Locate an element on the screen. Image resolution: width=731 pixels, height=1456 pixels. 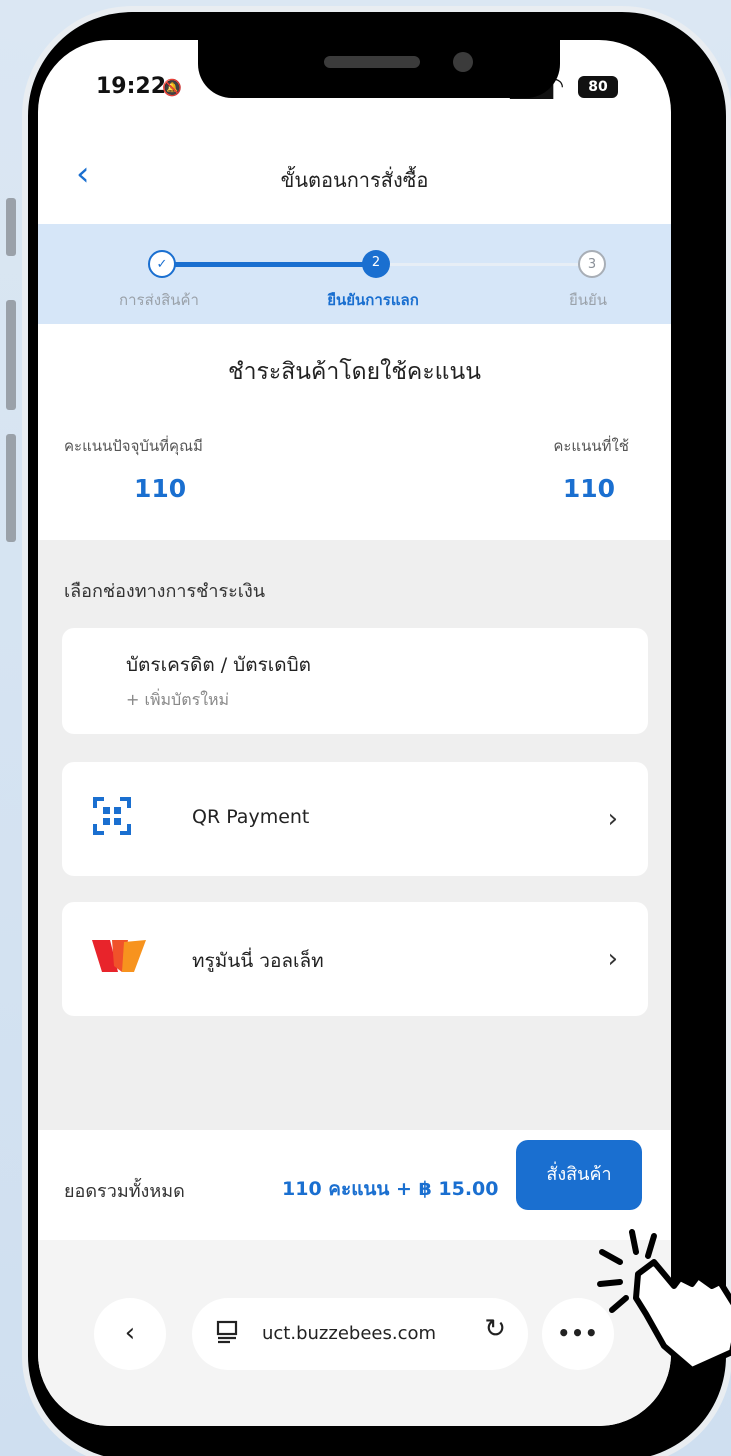
qr-code-icon is located at coordinates (112, 818).